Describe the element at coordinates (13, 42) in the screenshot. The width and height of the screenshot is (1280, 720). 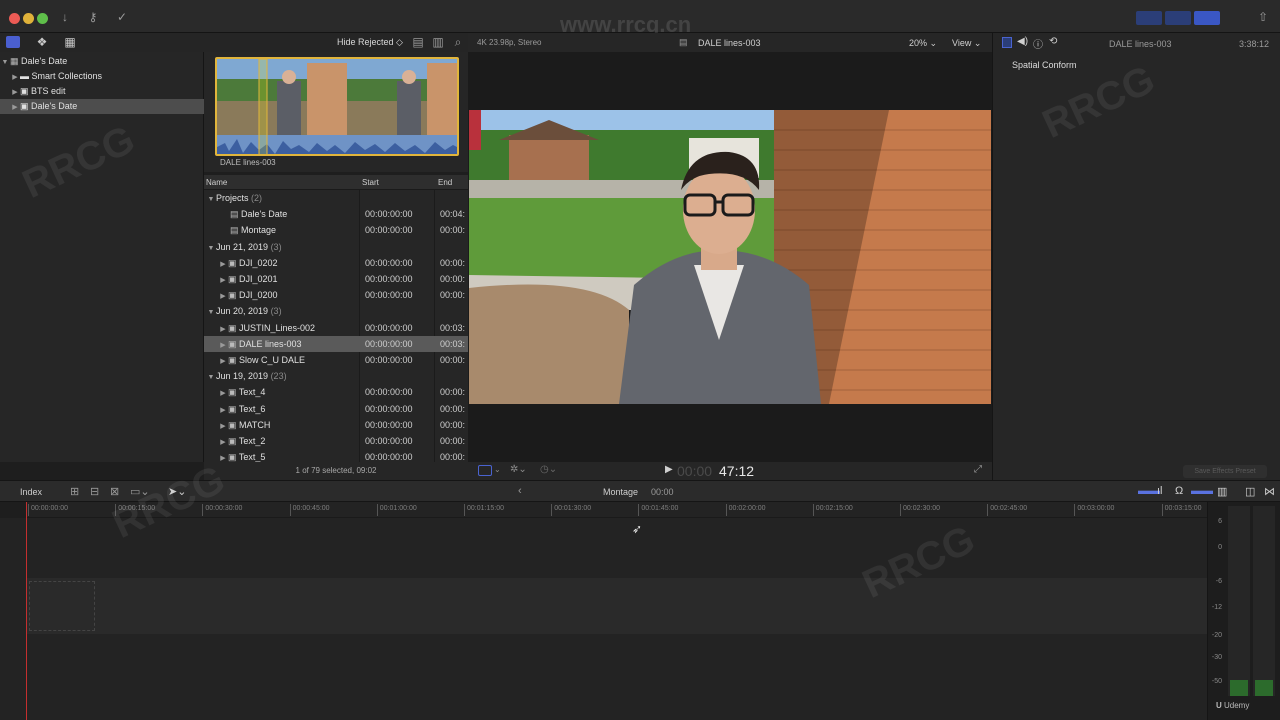
I see `libraries-icon` at that location.